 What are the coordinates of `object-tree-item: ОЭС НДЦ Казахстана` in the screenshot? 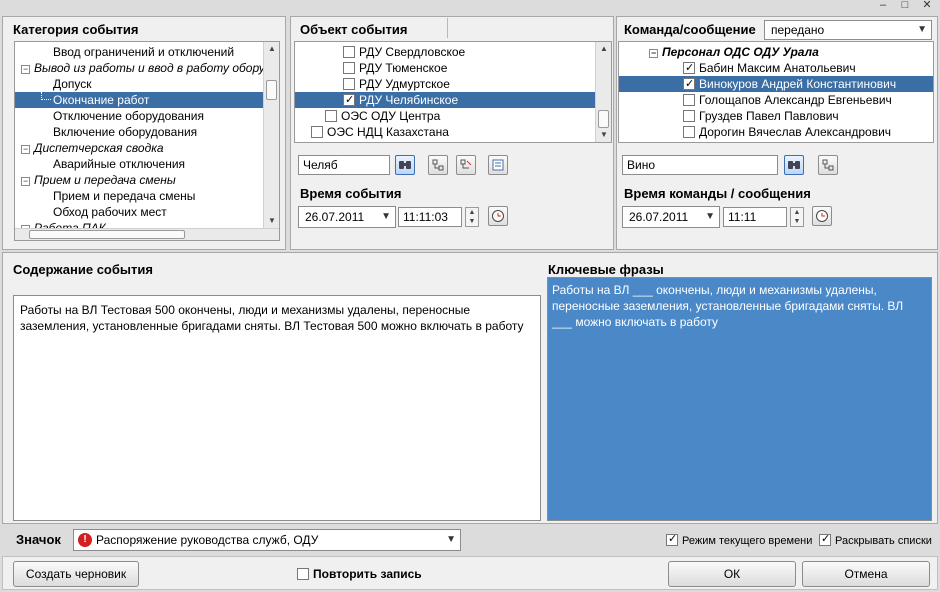 It's located at (445, 132).